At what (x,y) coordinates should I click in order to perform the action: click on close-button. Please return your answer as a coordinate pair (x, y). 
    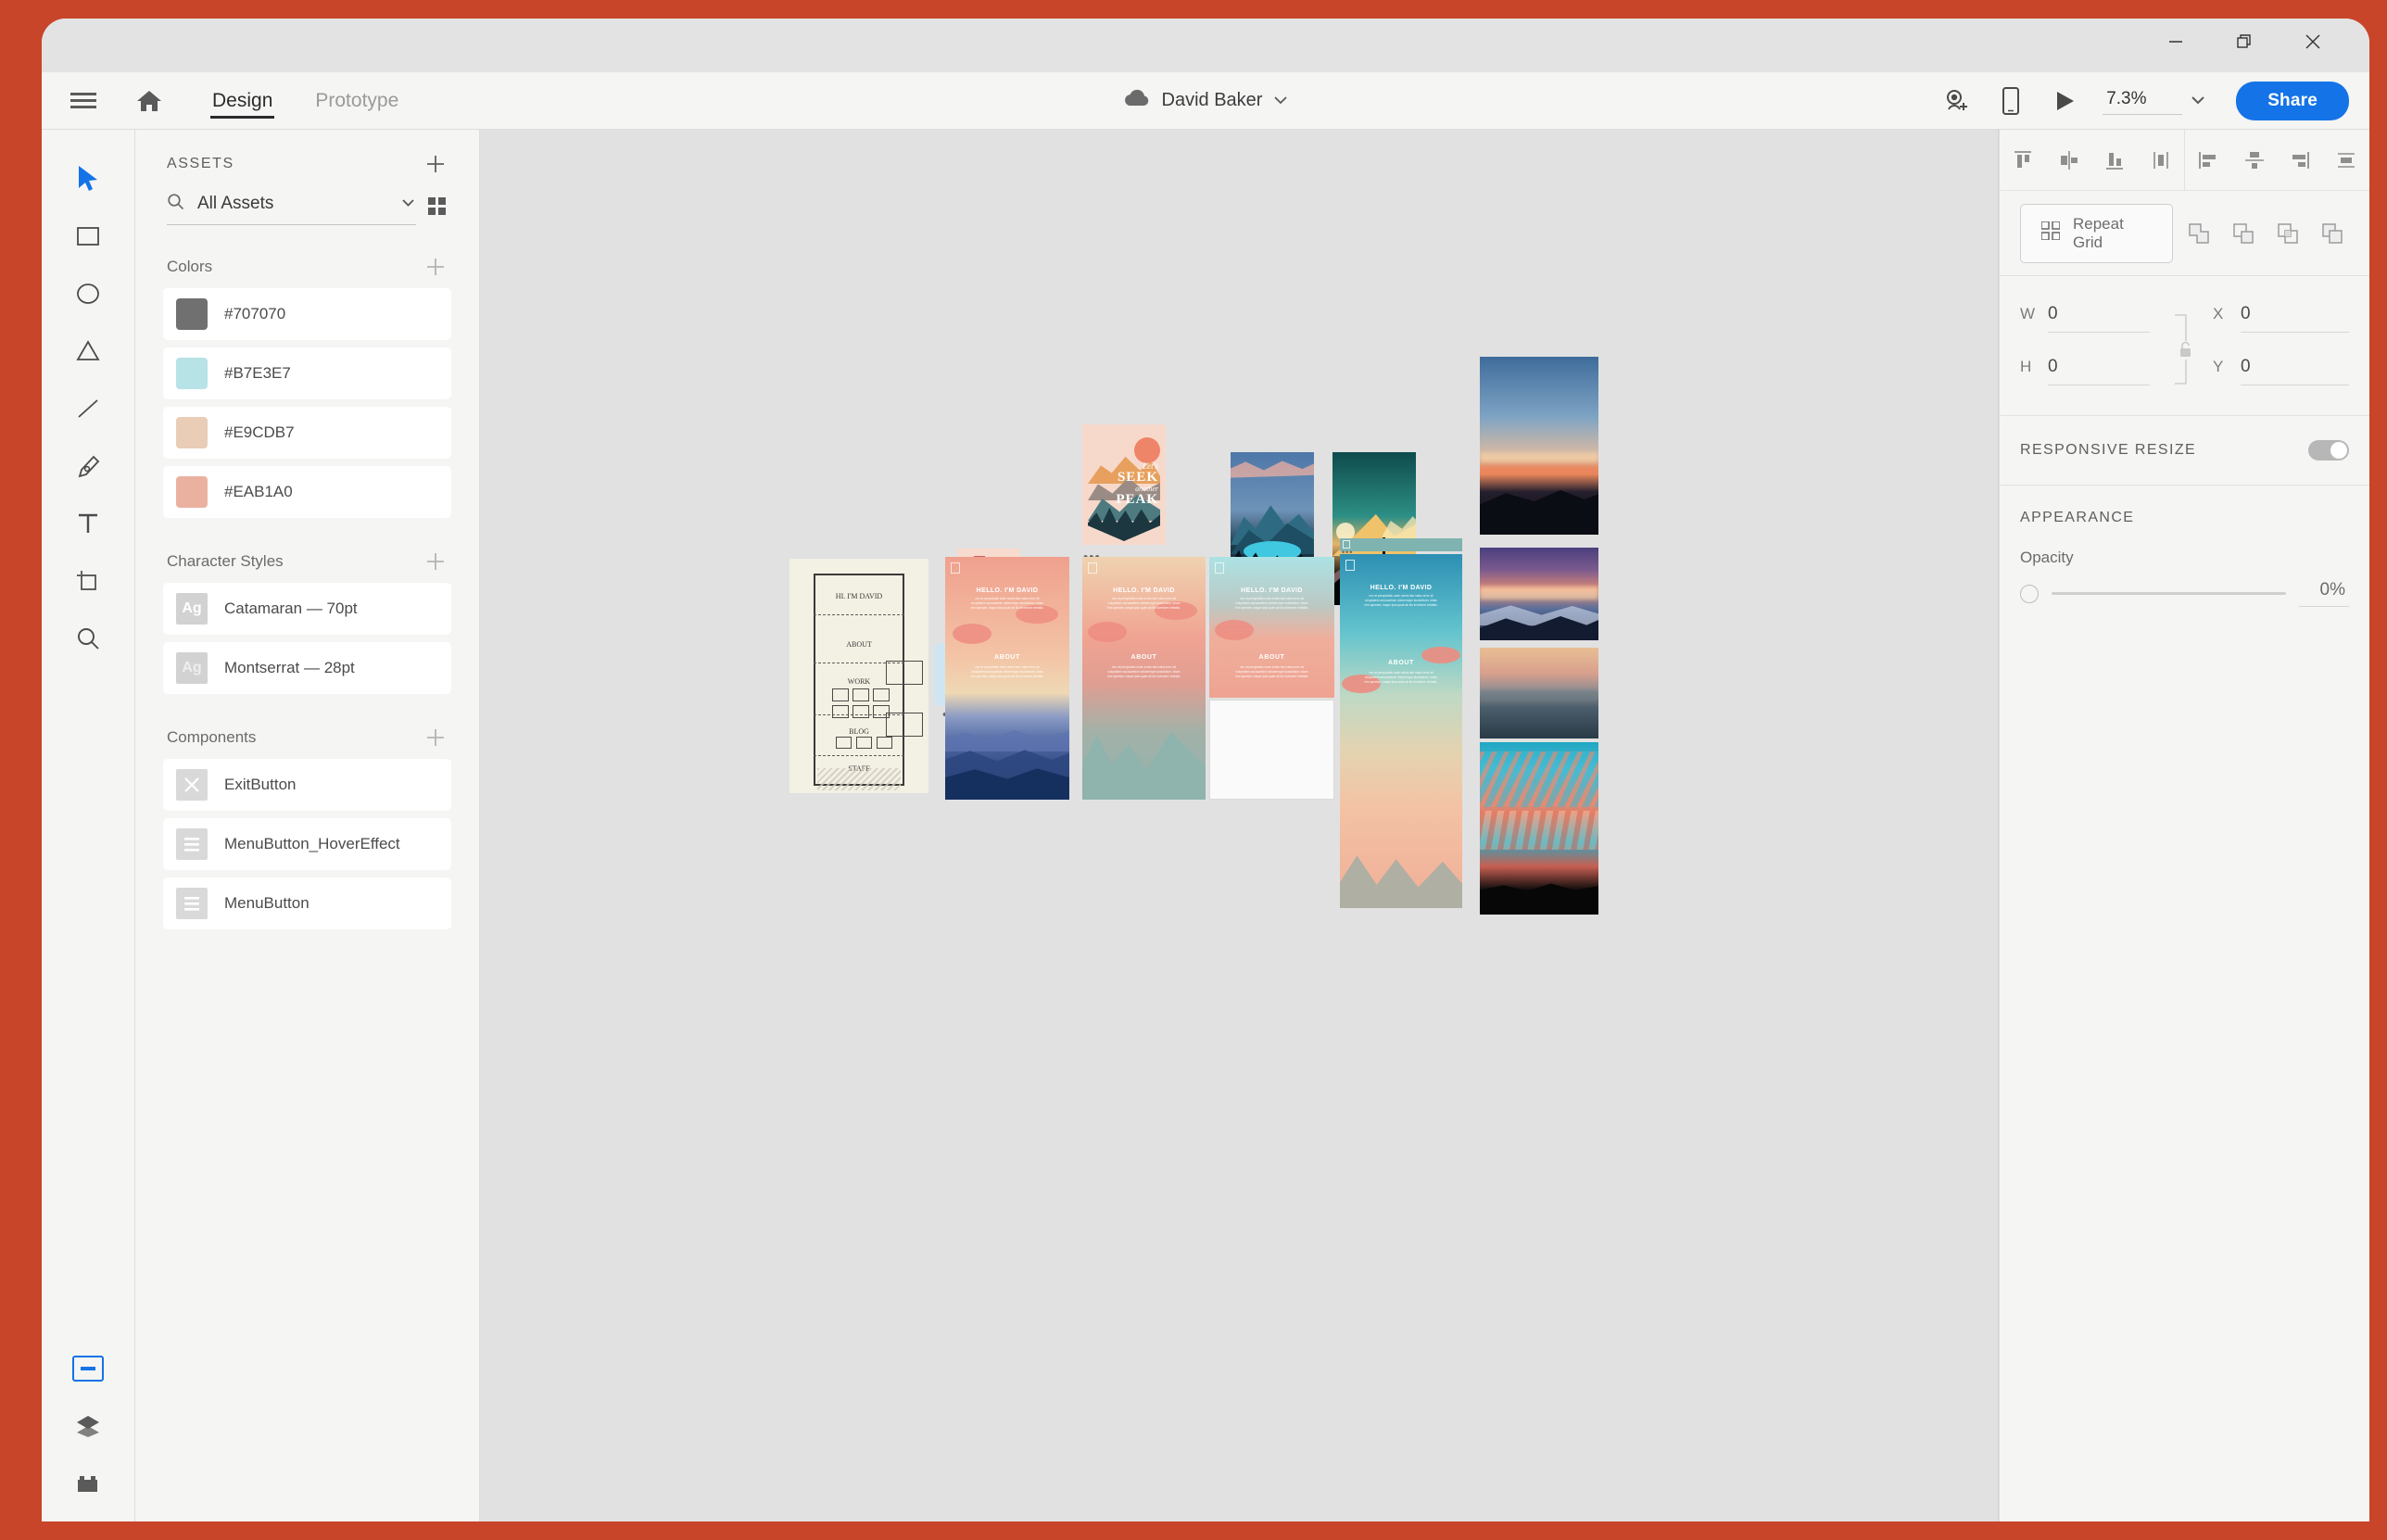
    Looking at the image, I should click on (2313, 42).